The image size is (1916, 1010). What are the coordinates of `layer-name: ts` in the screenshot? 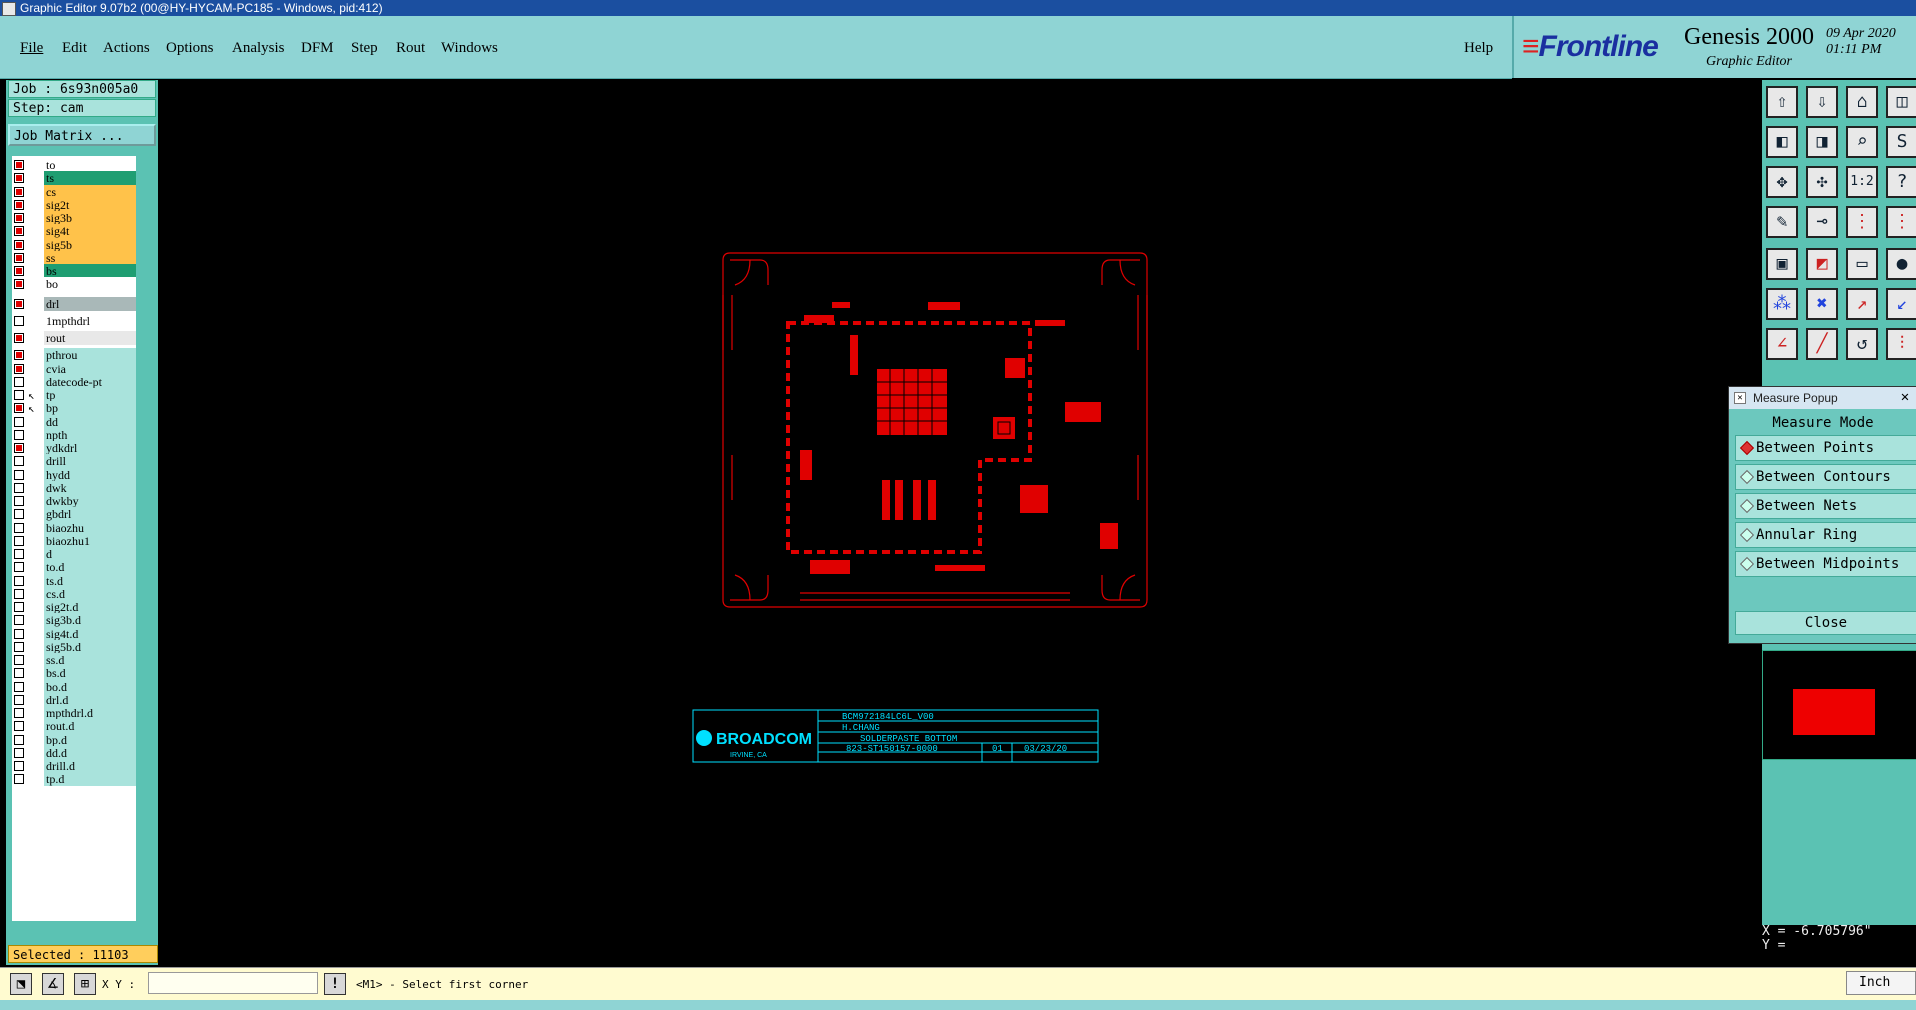 It's located at (90, 178).